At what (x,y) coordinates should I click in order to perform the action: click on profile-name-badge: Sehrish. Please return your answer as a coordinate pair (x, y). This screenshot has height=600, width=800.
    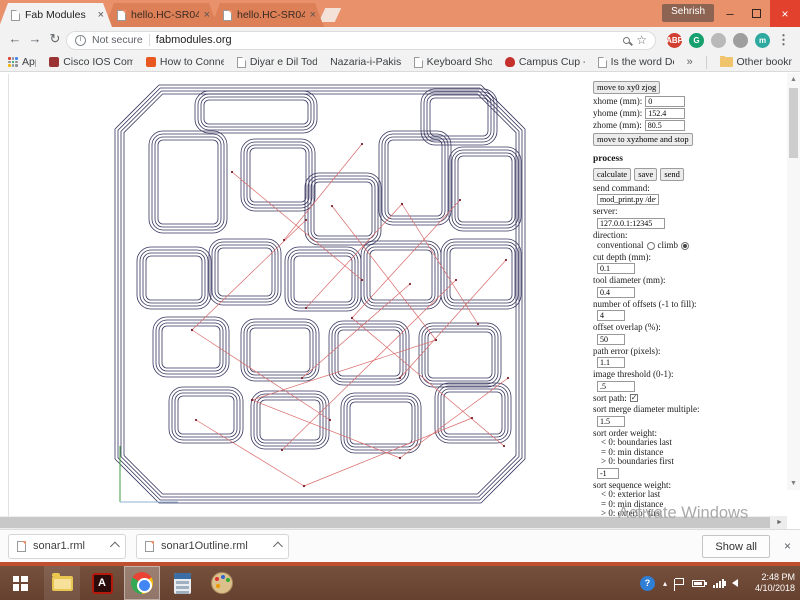
    Looking at the image, I should click on (688, 13).